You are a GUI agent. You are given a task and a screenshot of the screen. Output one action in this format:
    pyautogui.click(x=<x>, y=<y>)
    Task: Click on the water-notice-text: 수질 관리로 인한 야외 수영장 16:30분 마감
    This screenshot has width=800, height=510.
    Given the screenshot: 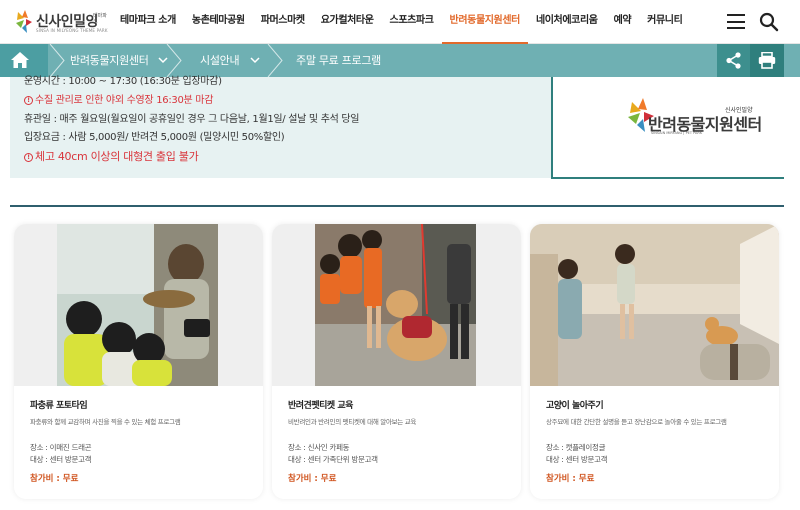 What is the action you would take?
    pyautogui.click(x=124, y=100)
    